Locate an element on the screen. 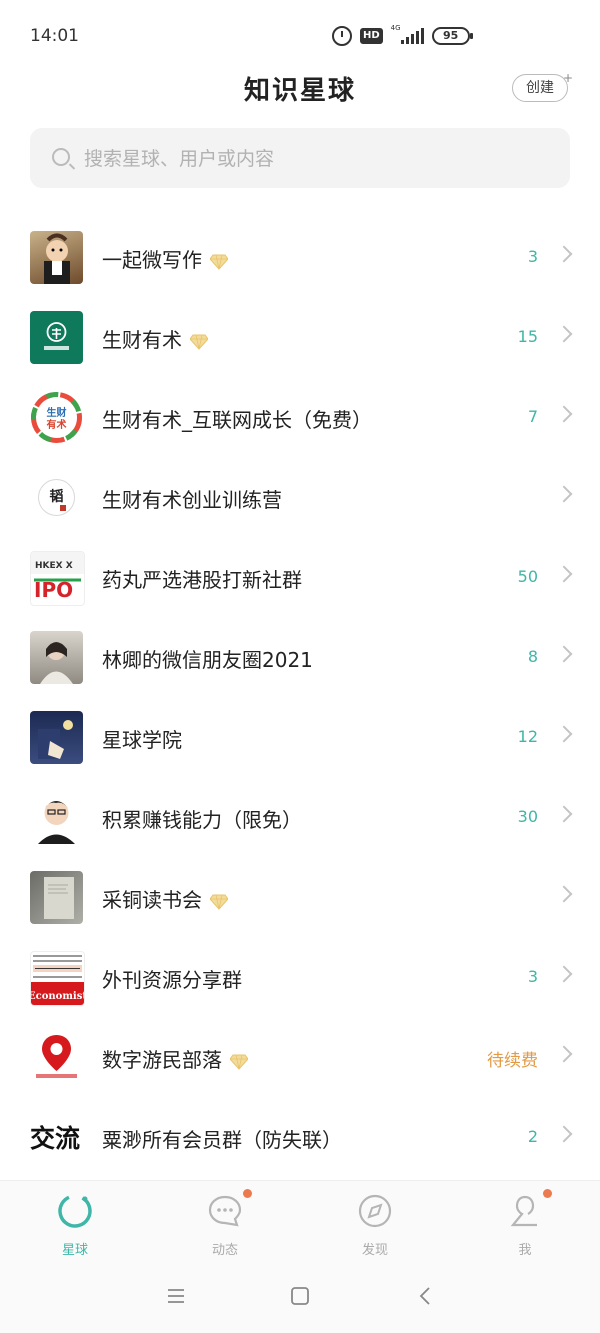 The width and height of the screenshot is (600, 1333). svg-text: 有术 is located at coordinates (57, 424).